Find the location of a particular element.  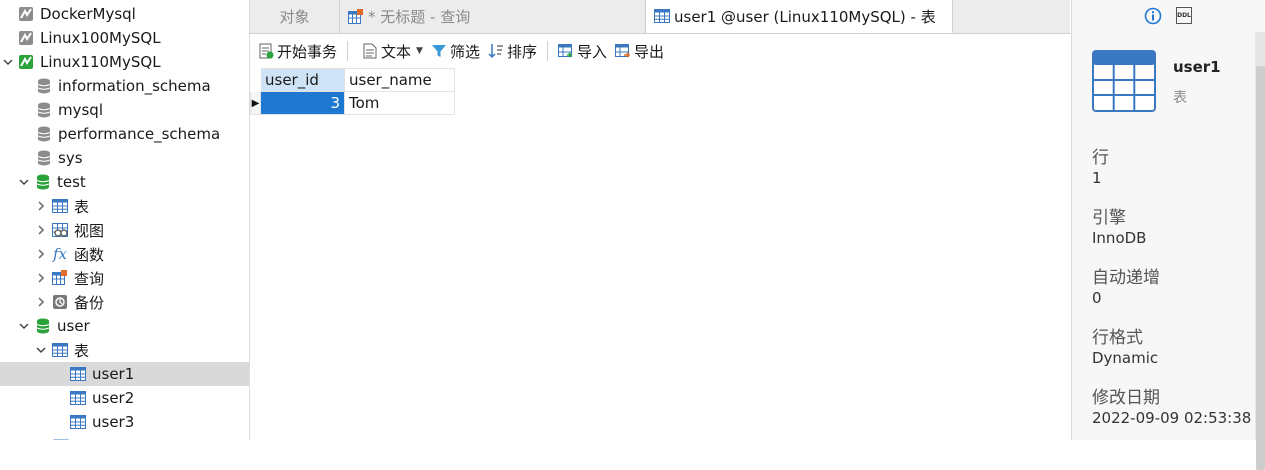

import-button: 导入 is located at coordinates (582, 51).